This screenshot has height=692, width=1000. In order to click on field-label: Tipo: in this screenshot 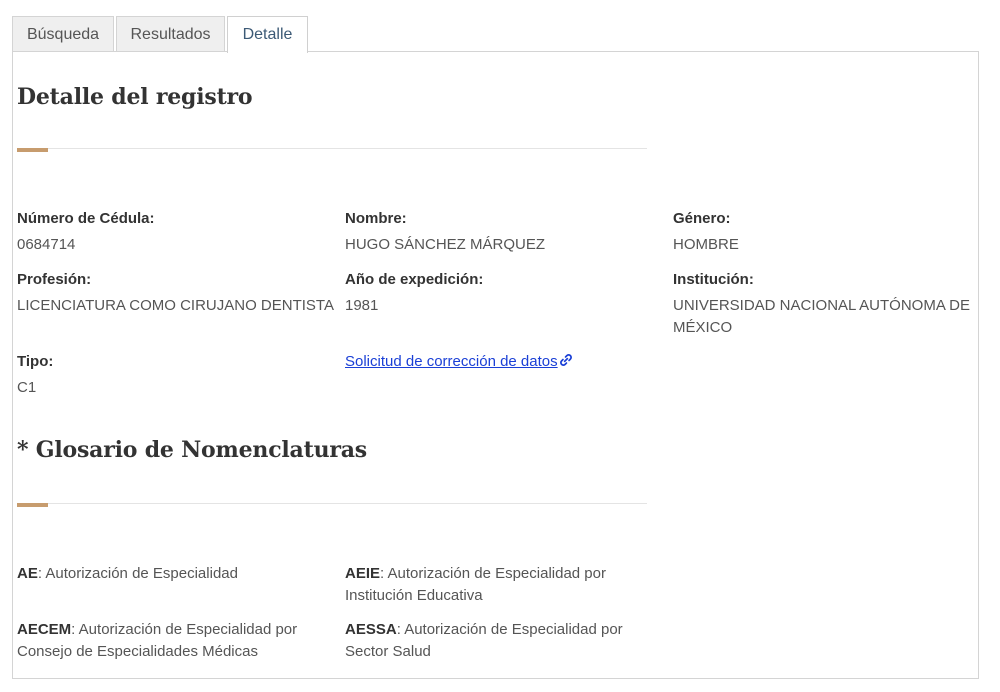, I will do `click(35, 361)`.